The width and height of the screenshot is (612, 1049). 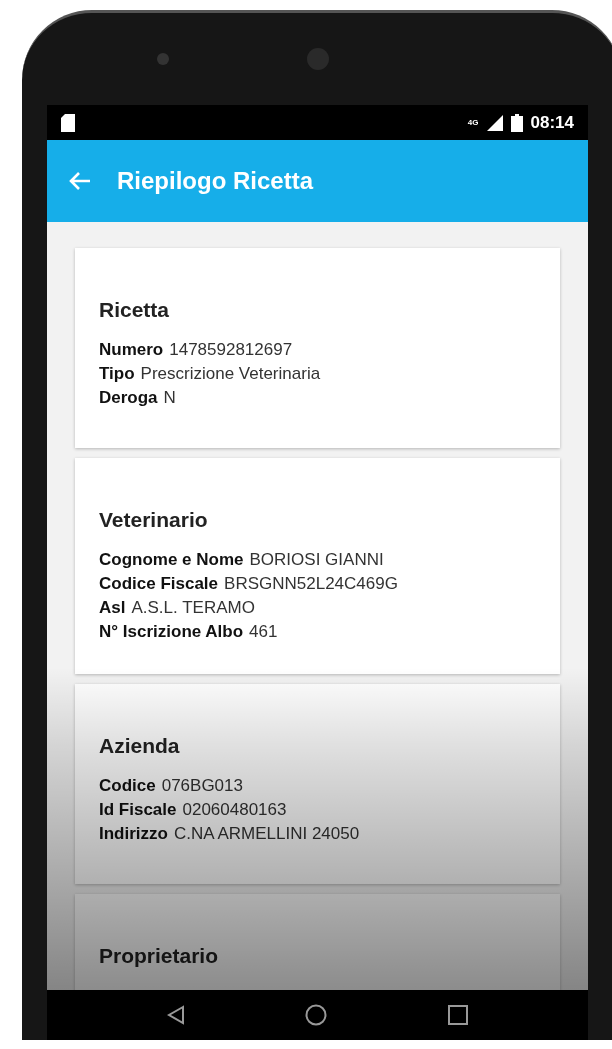 I want to click on back-arrow-icon, so click(x=80, y=181).